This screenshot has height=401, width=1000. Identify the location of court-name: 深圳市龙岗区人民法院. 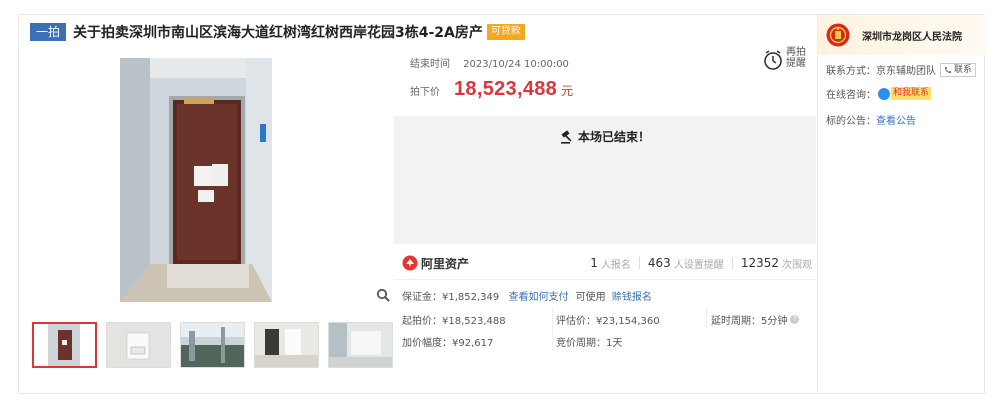
(912, 35).